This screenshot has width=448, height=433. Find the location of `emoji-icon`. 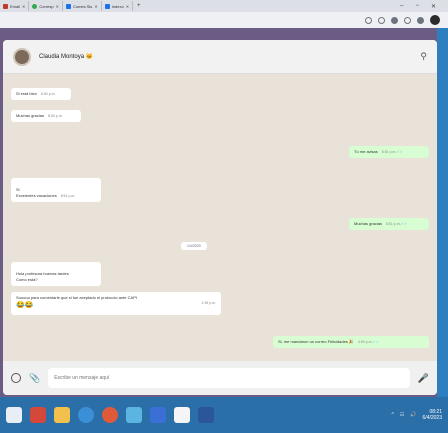

emoji-icon is located at coordinates (16, 378).